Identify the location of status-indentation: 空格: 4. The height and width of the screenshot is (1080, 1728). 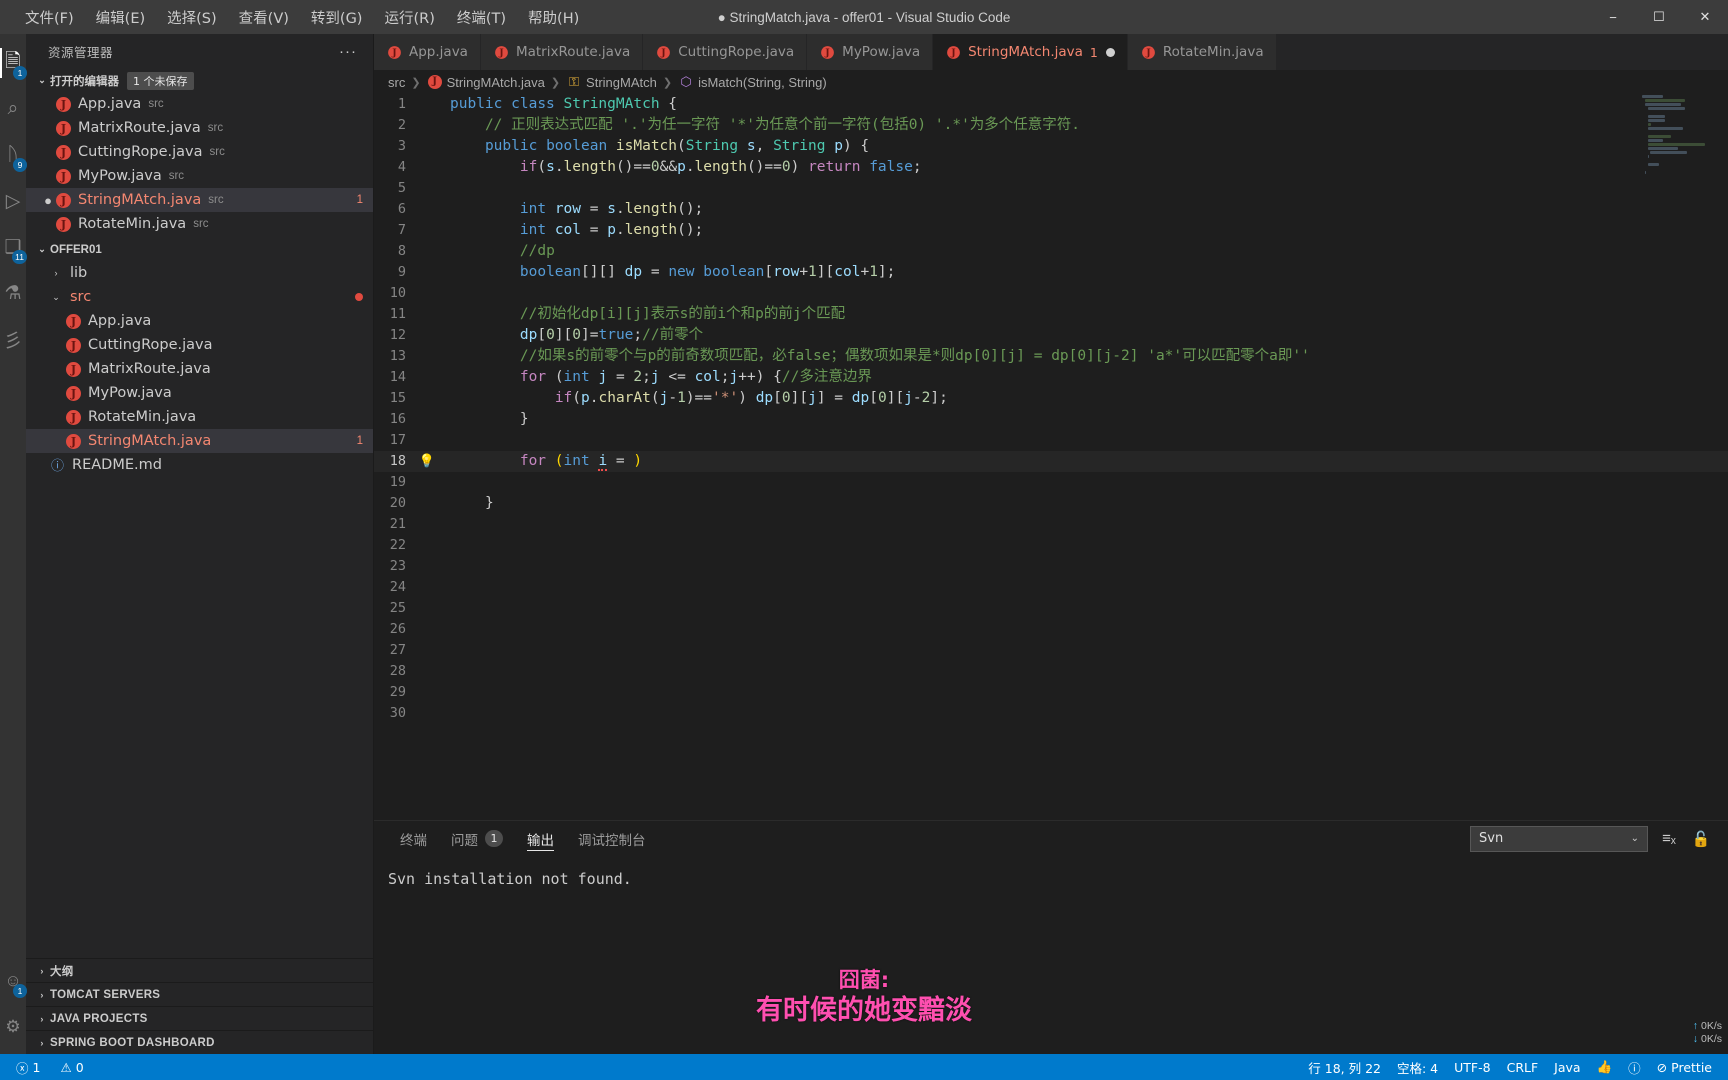
(1417, 1067).